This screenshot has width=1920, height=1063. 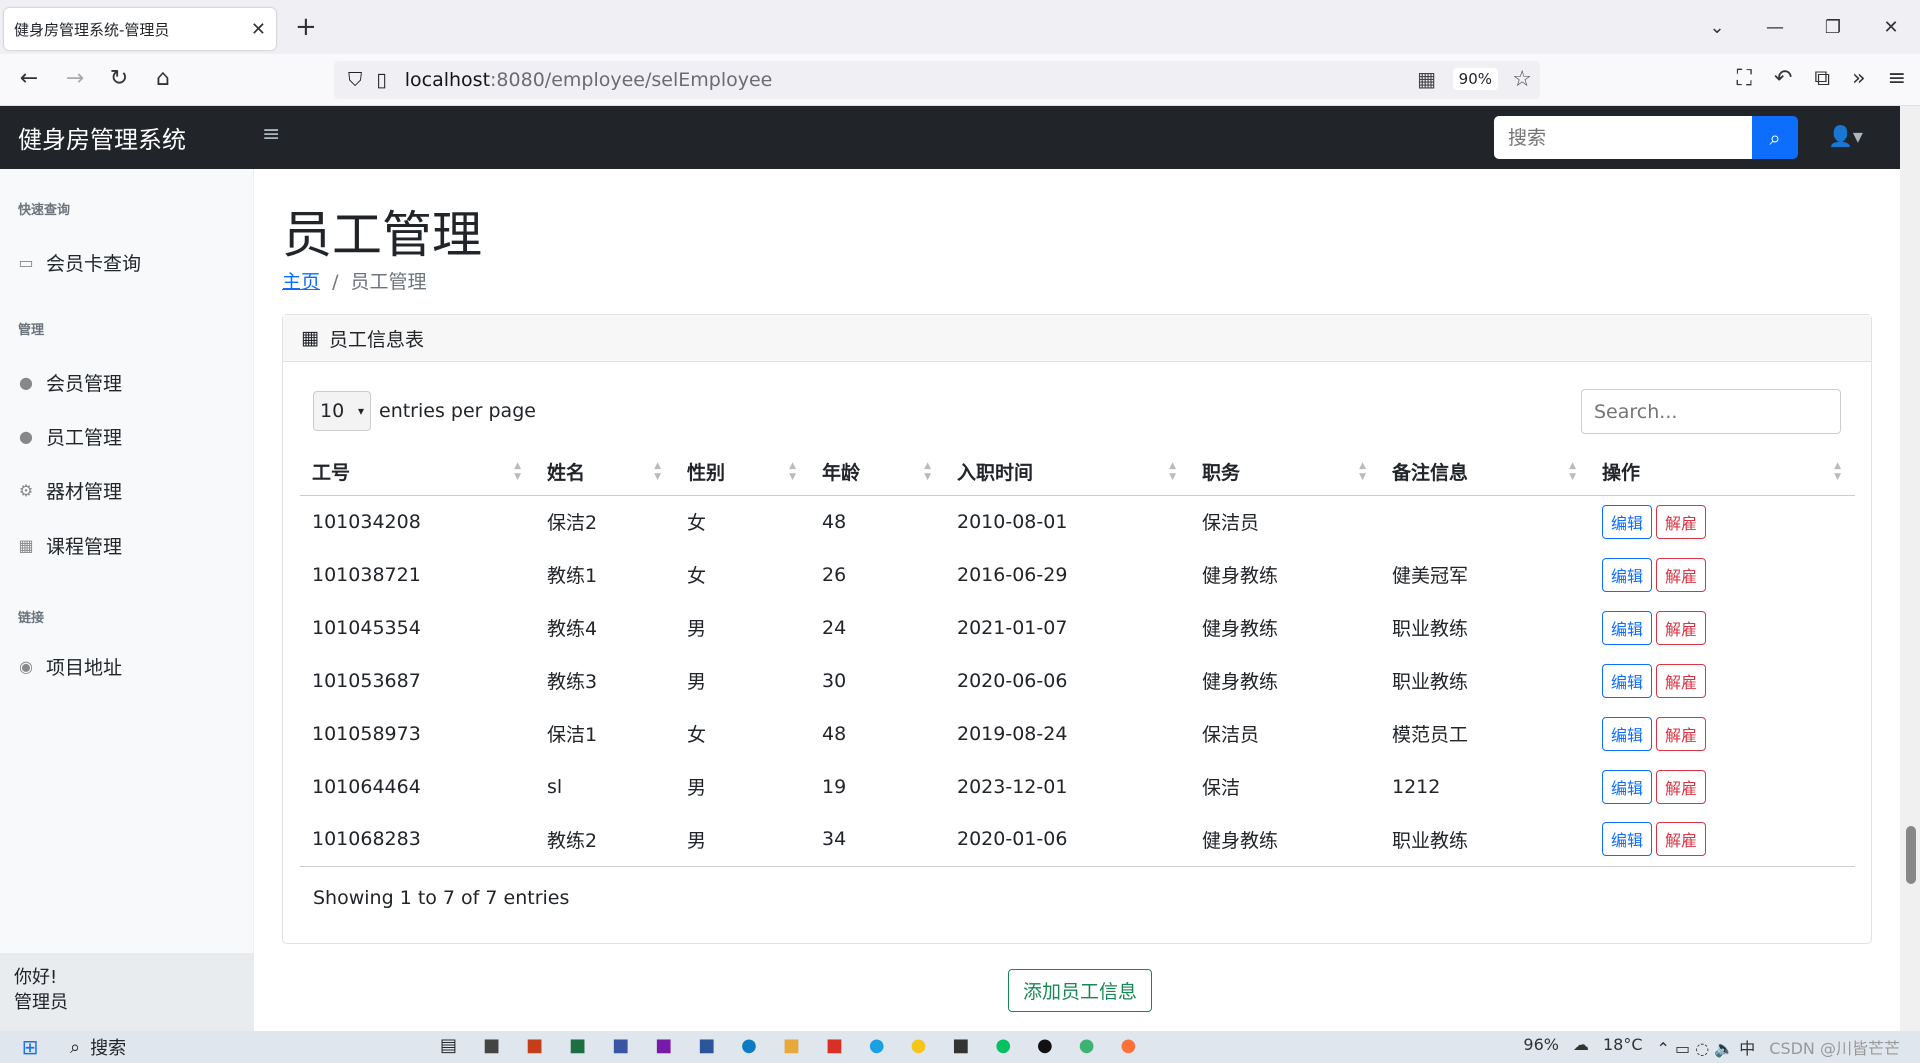 What do you see at coordinates (70, 545) in the screenshot?
I see `sidebar-item-courses: ▦ 课程管理` at bounding box center [70, 545].